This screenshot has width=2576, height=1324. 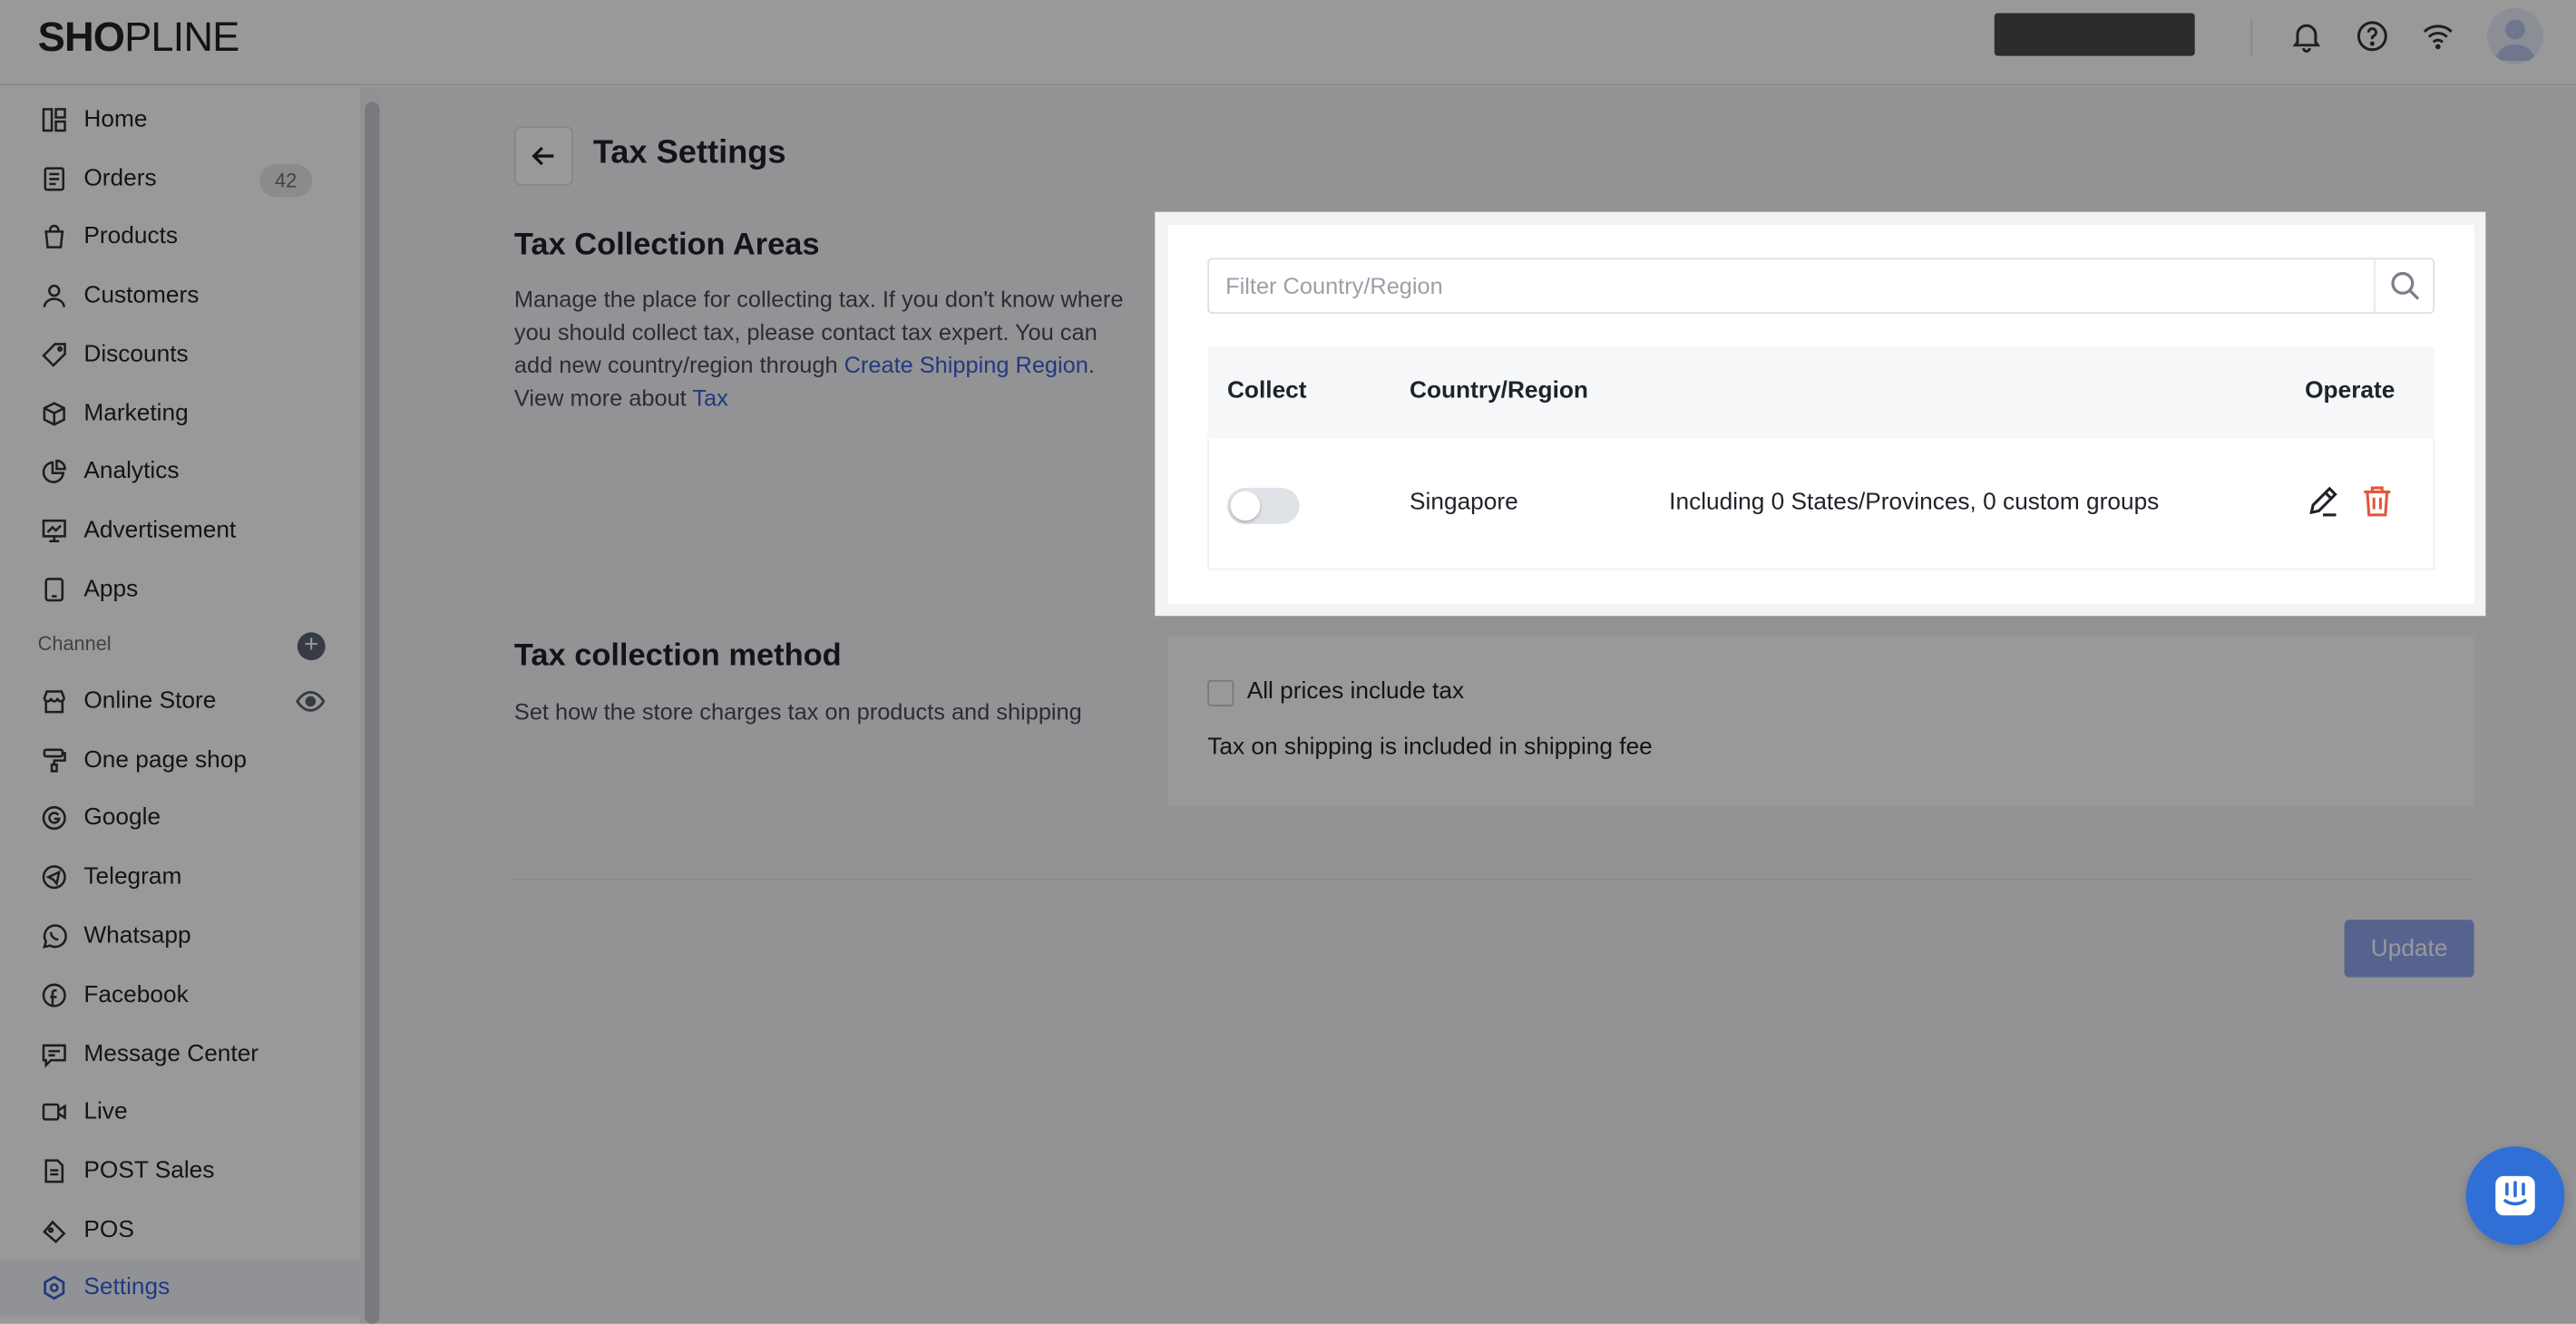 I want to click on filter-country-input, so click(x=1792, y=286).